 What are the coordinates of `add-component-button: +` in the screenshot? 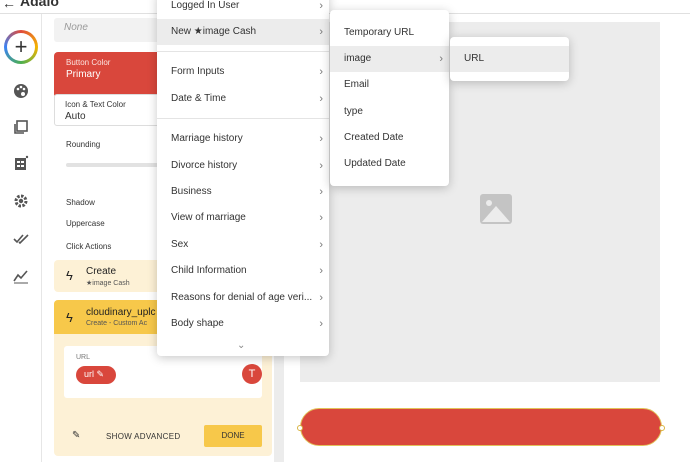 It's located at (21, 47).